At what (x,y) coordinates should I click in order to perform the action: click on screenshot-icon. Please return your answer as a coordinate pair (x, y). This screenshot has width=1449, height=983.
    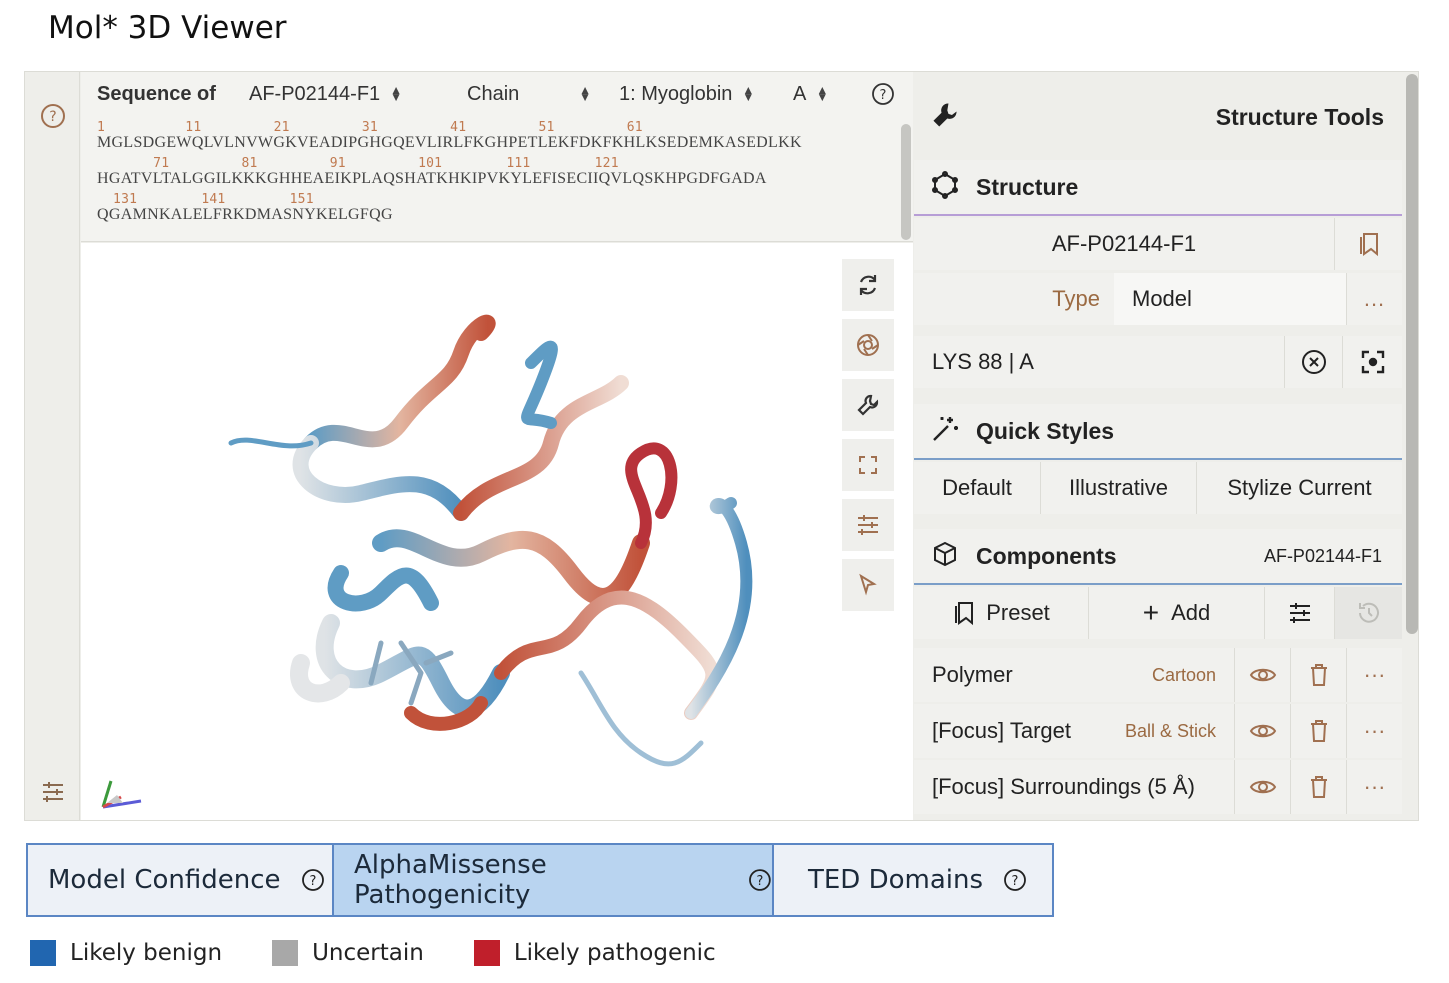
    Looking at the image, I should click on (868, 345).